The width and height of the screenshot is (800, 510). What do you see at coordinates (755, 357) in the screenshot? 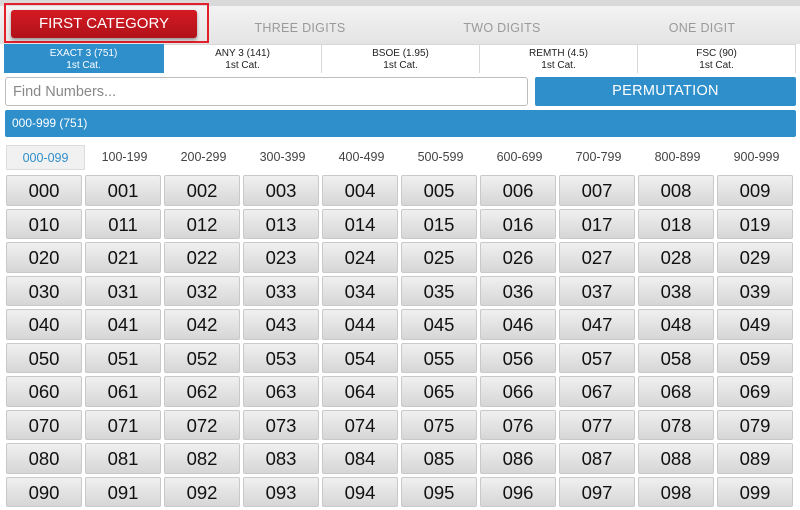
I see `number-button: 059` at bounding box center [755, 357].